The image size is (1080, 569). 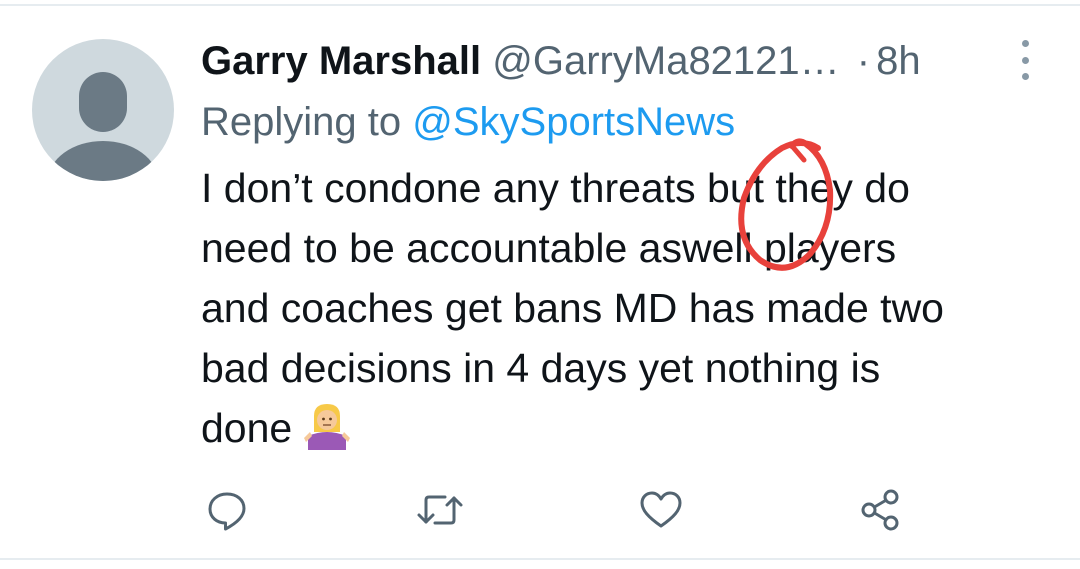 I want to click on shrug-emoji-icon, so click(x=327, y=434).